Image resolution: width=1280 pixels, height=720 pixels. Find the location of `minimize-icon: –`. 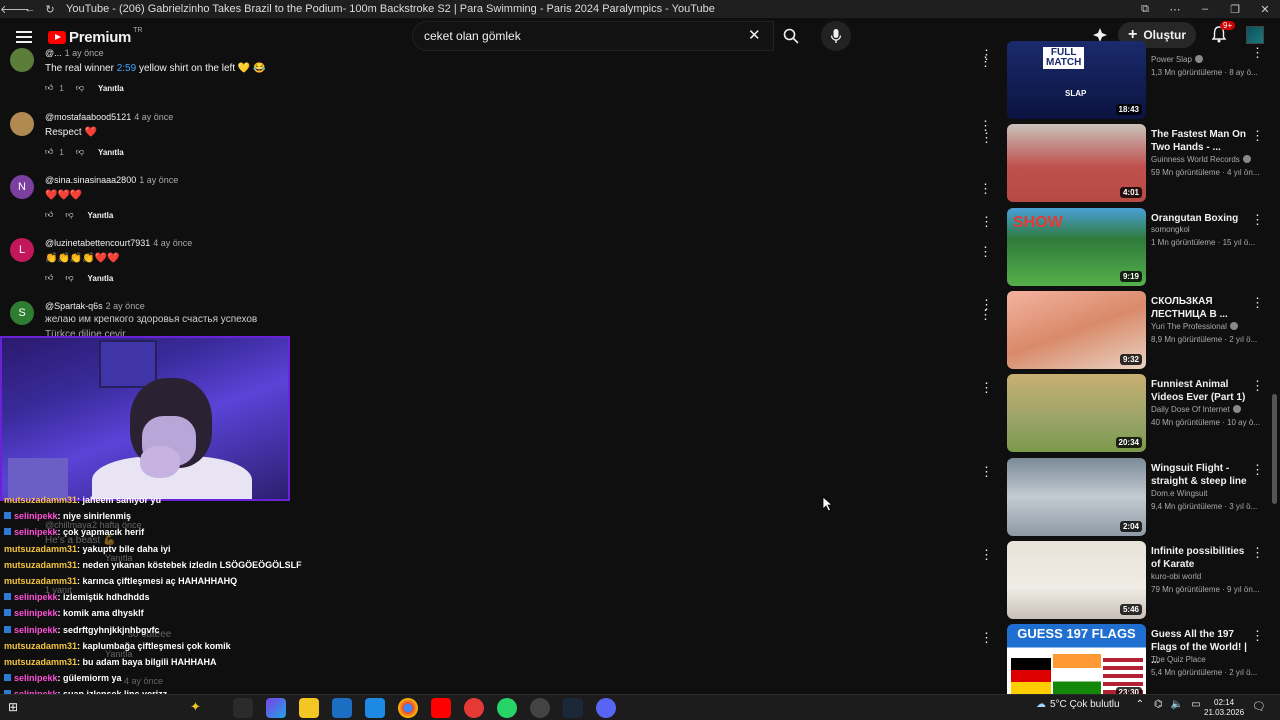

minimize-icon: – is located at coordinates (1205, 9).